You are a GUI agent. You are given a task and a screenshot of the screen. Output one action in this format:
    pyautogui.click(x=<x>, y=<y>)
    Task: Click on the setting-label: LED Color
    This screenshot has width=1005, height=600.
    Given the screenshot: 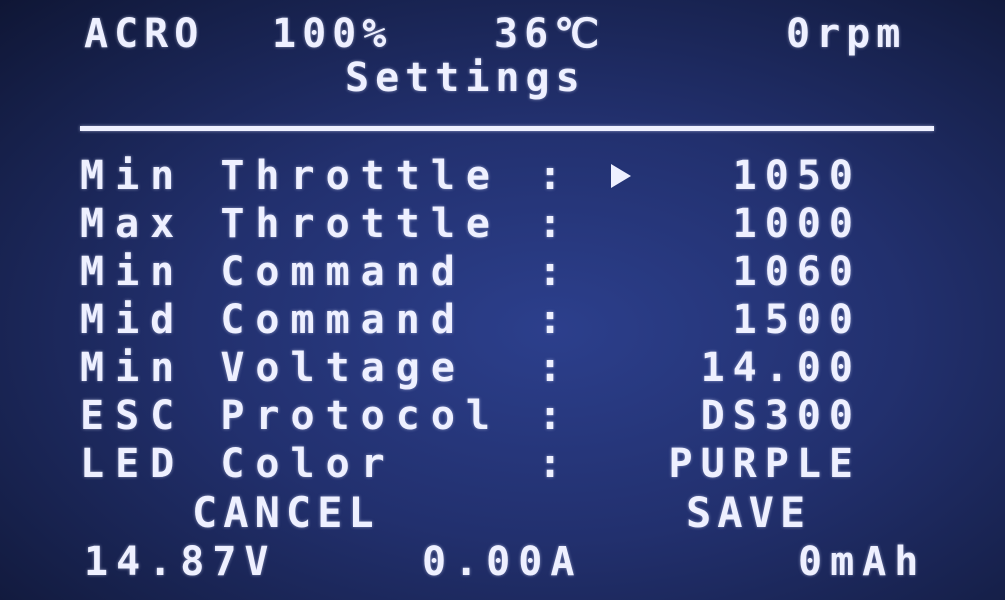 What is the action you would take?
    pyautogui.click(x=238, y=464)
    